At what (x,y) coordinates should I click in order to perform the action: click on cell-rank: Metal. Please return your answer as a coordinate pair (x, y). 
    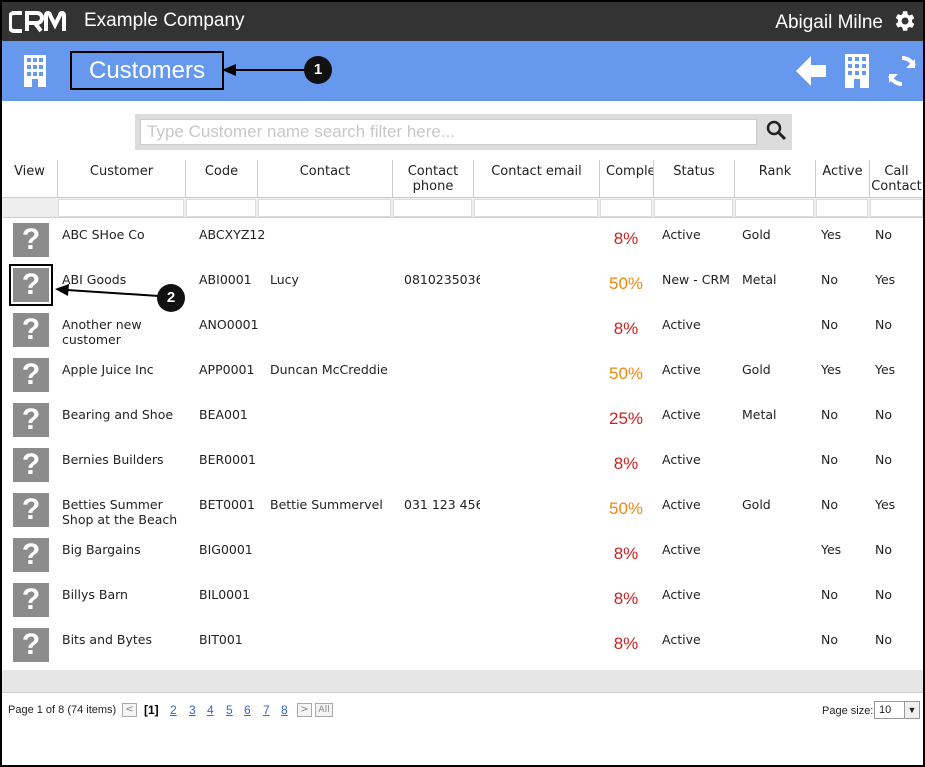
    Looking at the image, I should click on (759, 279).